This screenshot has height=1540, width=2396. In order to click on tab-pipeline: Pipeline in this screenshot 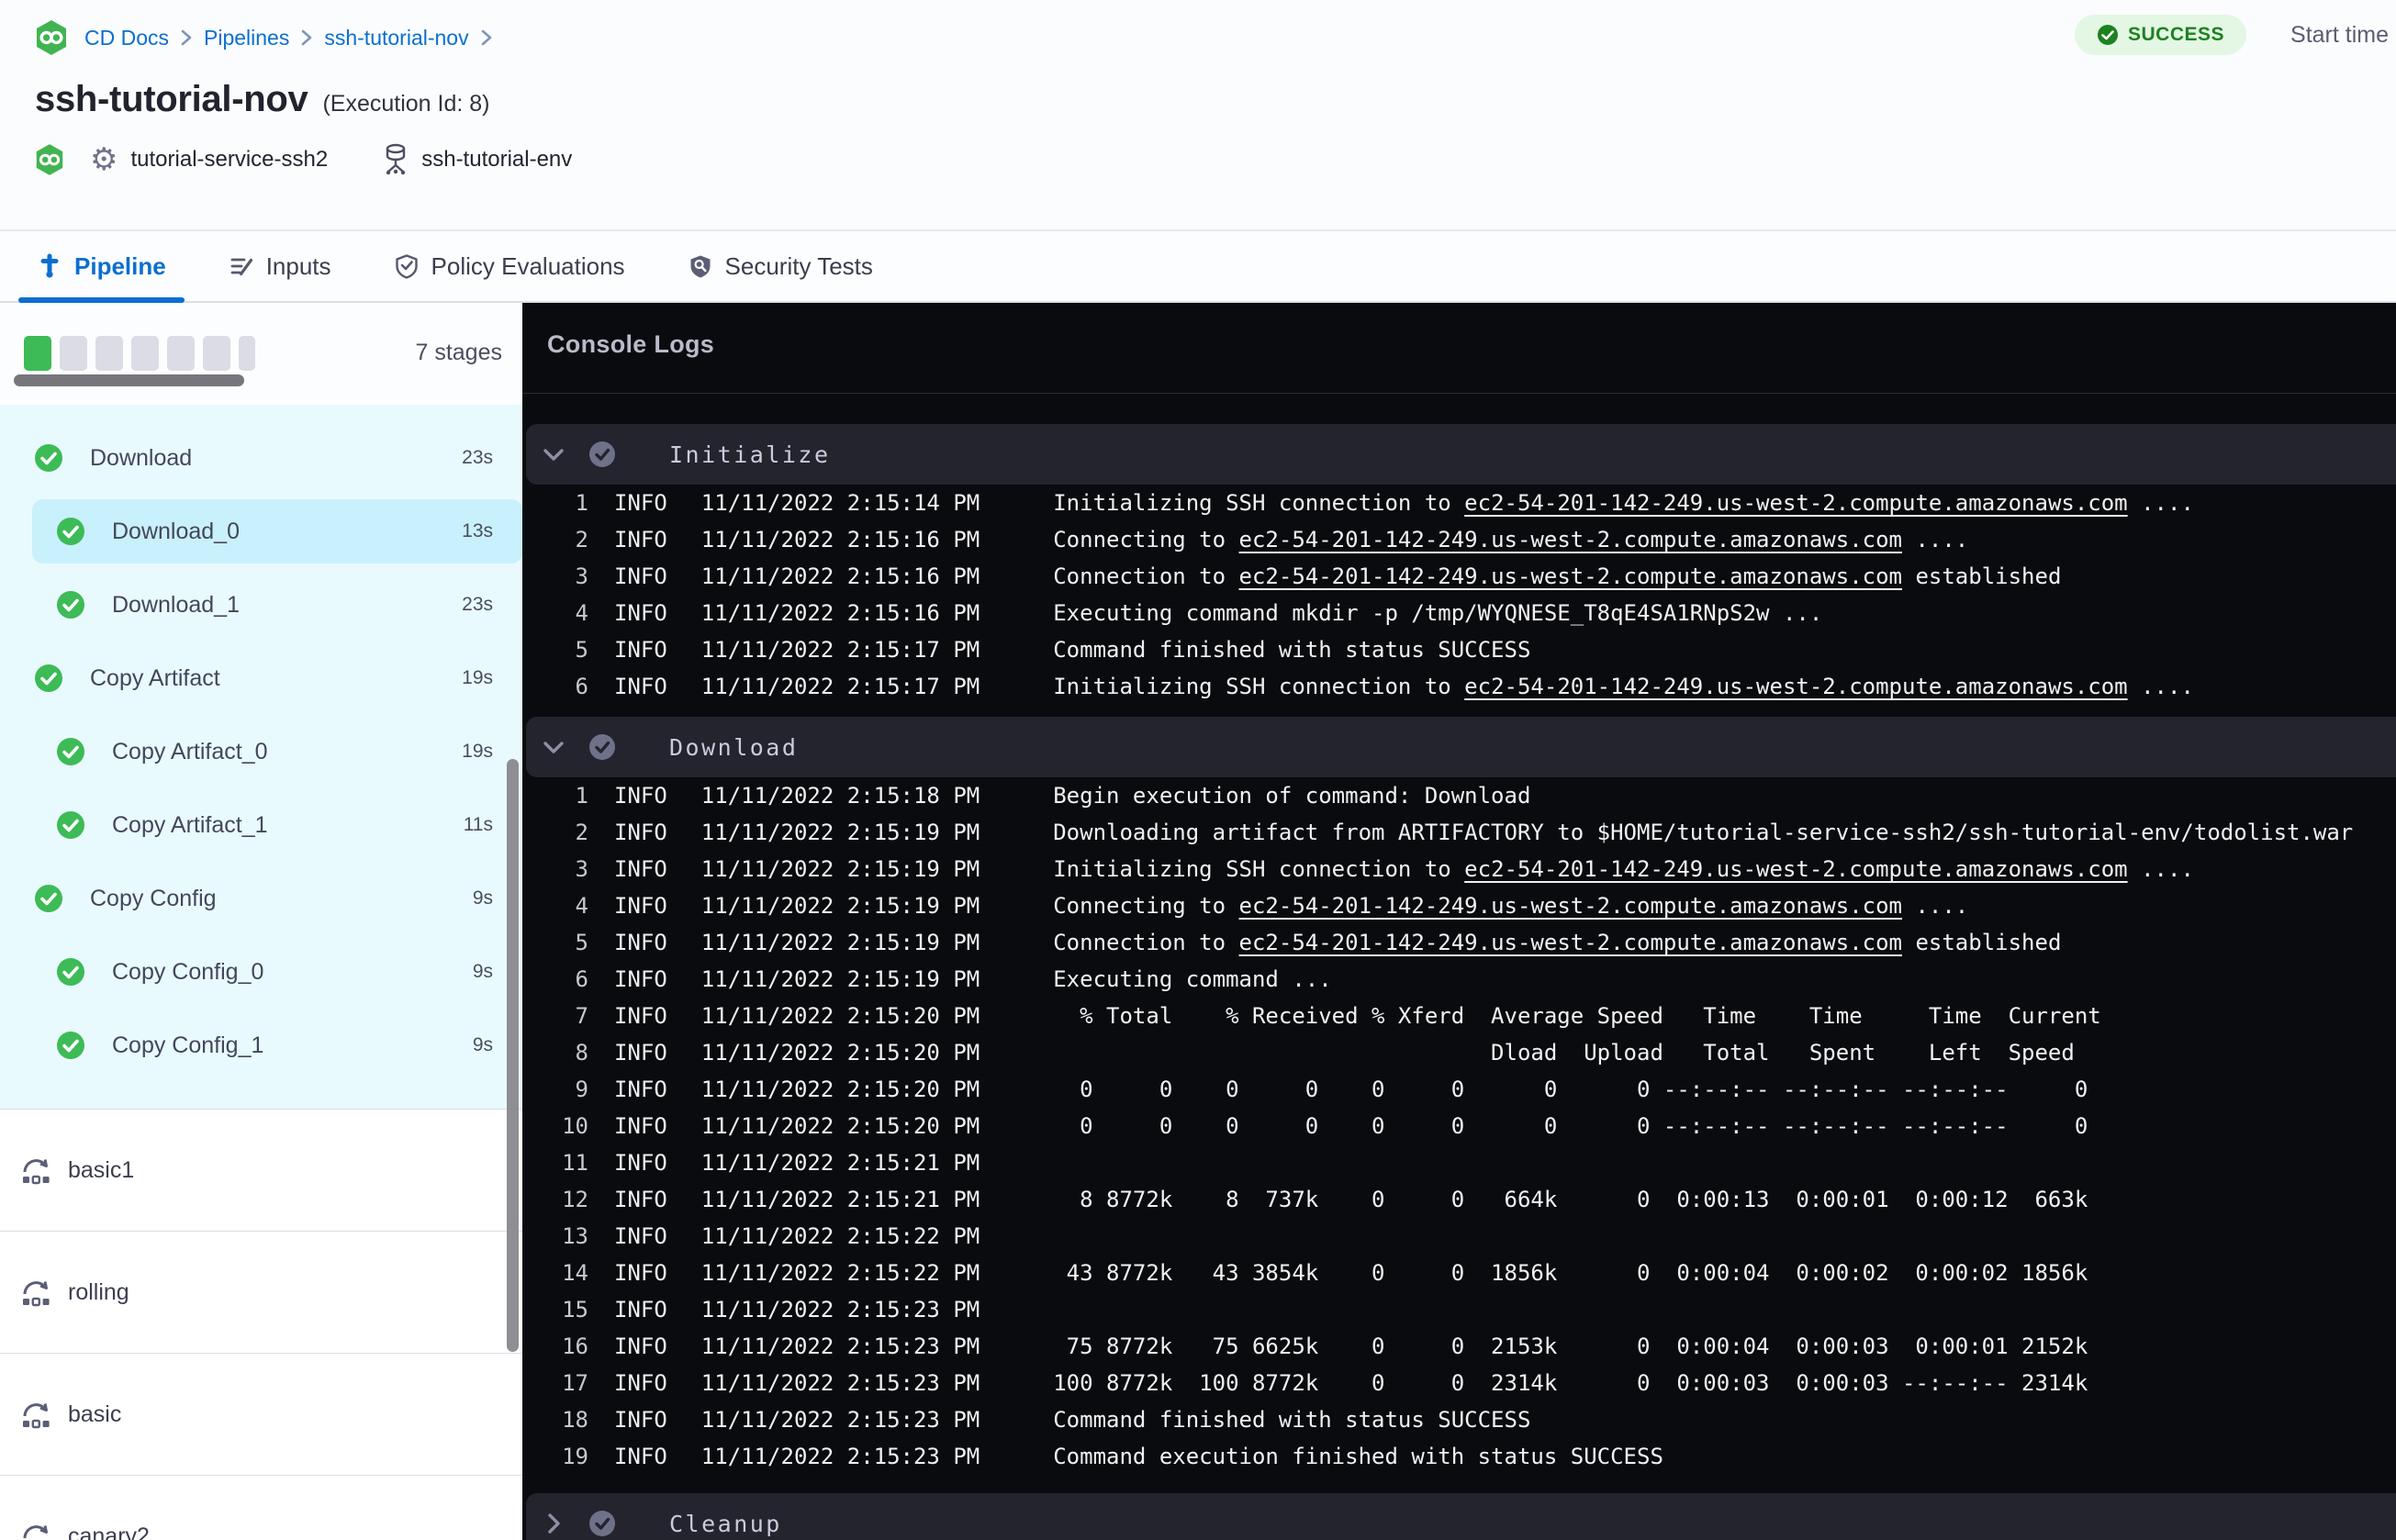, I will do `click(102, 267)`.